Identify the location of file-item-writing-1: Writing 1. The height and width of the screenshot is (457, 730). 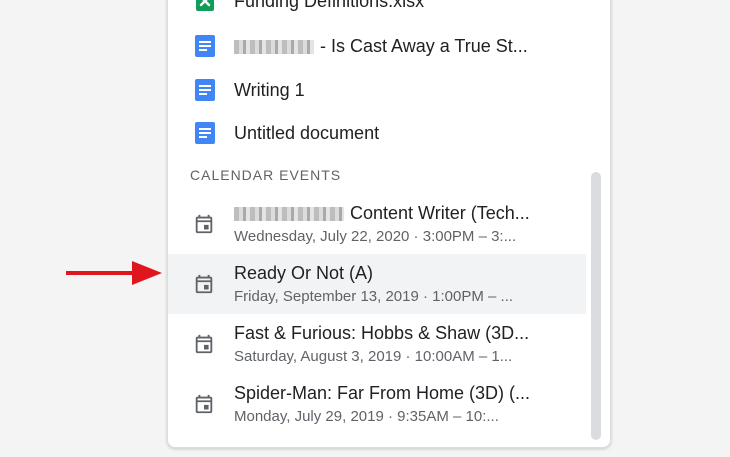
(378, 90).